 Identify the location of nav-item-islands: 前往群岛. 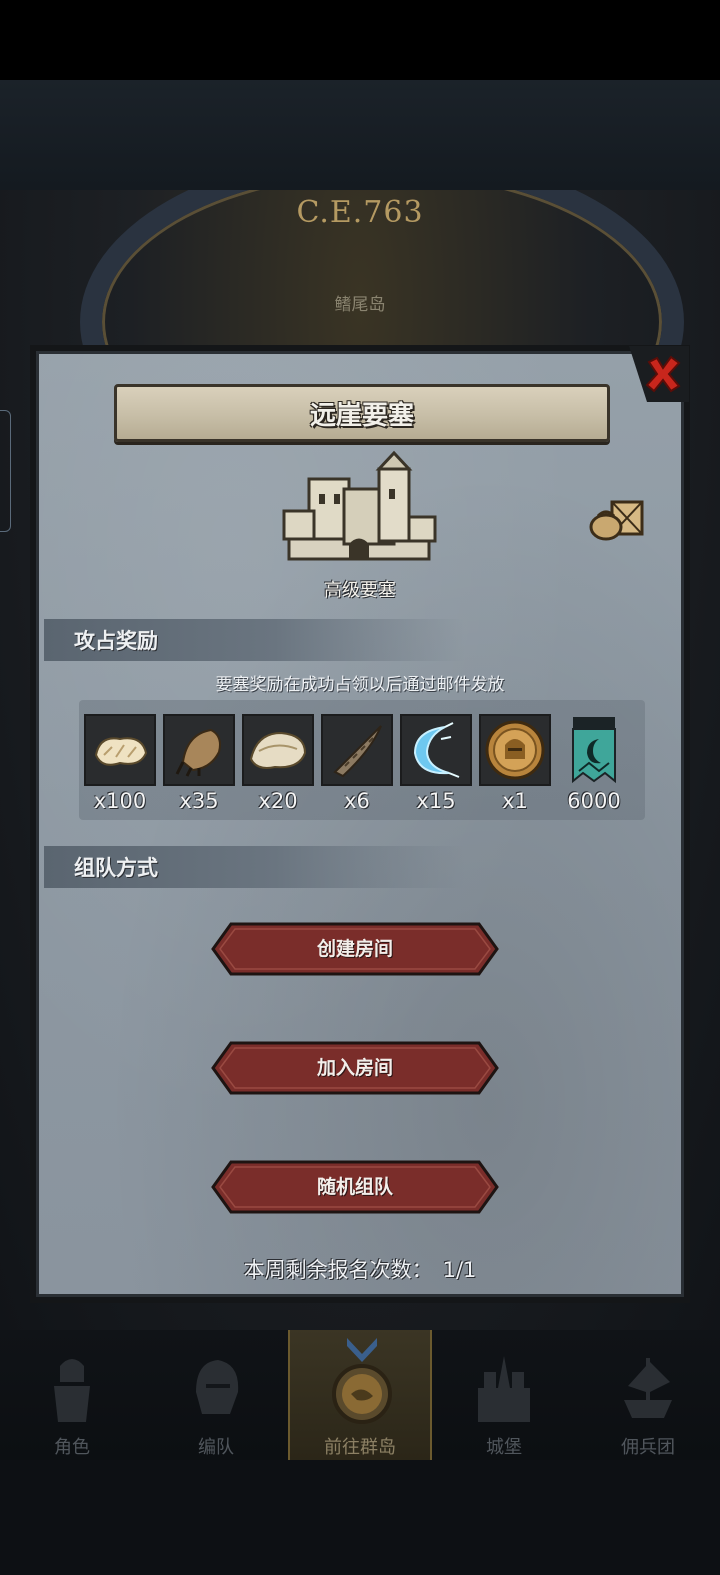
(360, 1395).